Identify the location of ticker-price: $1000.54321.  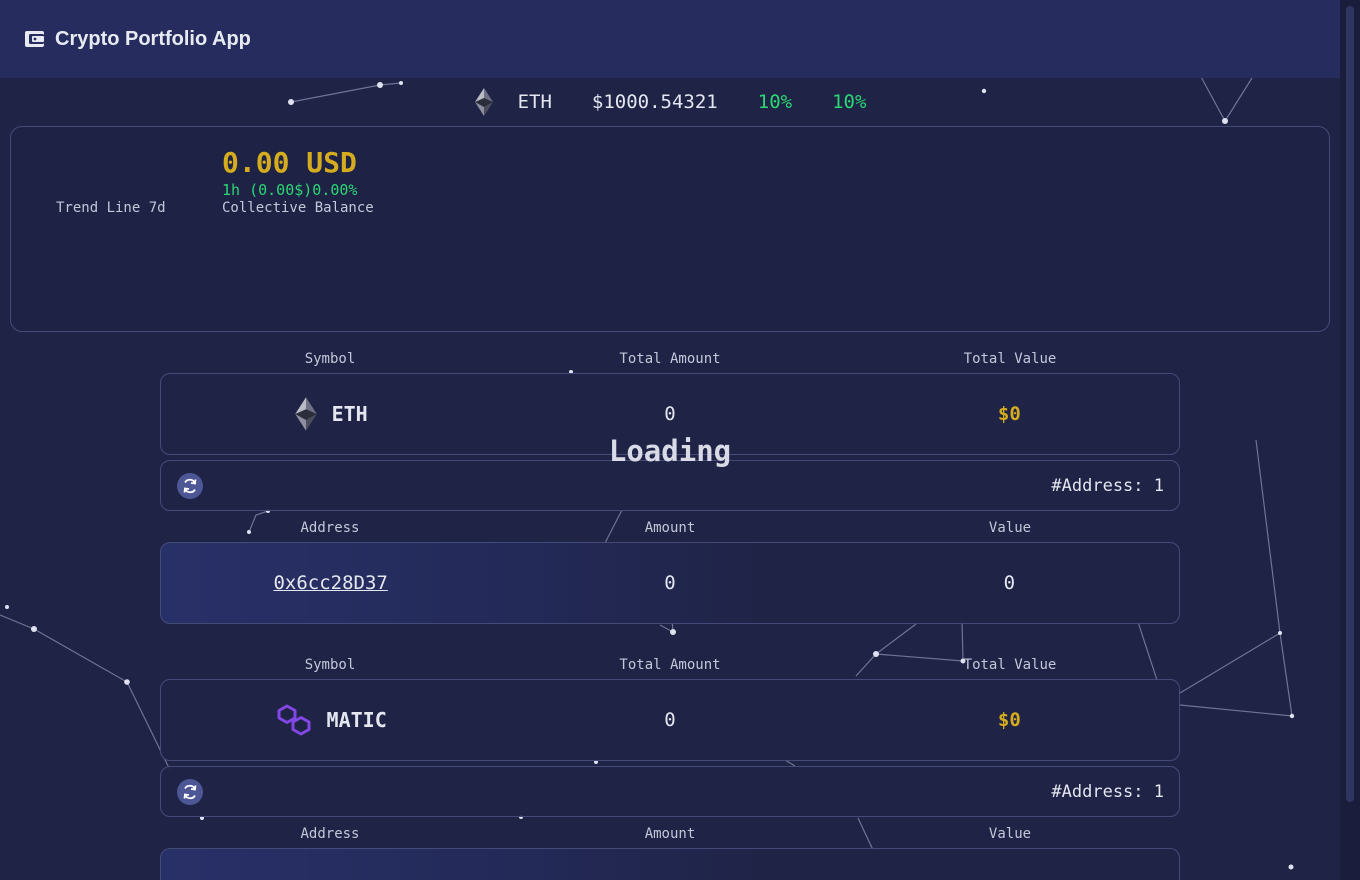
(654, 102).